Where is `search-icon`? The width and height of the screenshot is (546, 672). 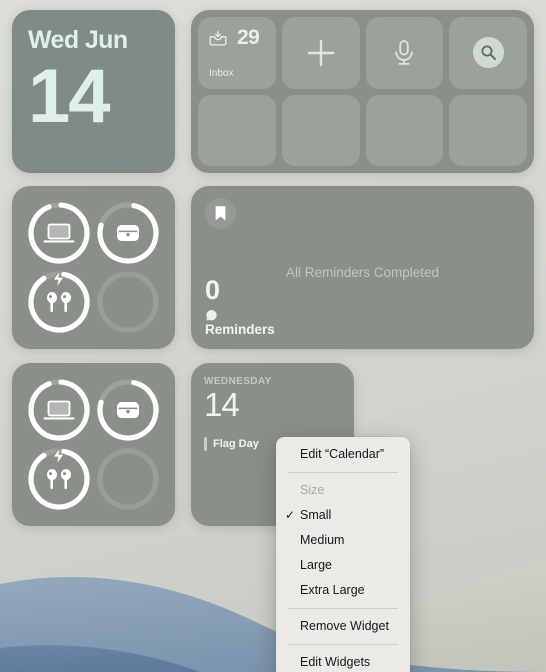 search-icon is located at coordinates (488, 53).